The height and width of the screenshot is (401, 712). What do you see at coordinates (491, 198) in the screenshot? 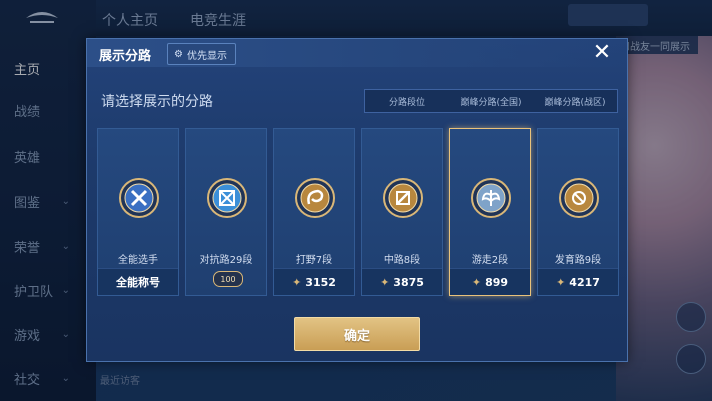
I see `roam-emblem-icon` at bounding box center [491, 198].